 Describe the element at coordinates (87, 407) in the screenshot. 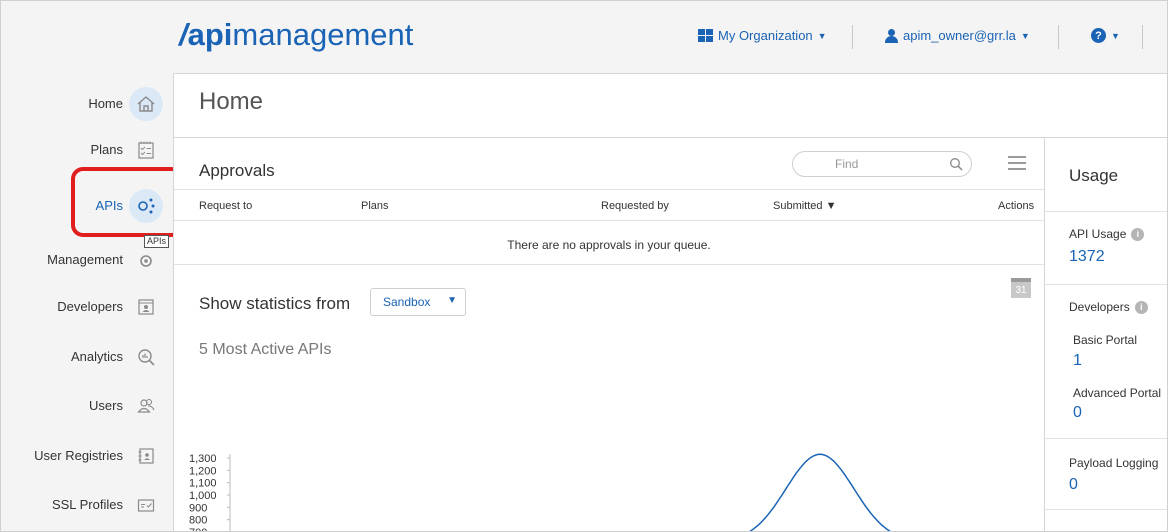

I see `sidebar-item-users: Users` at that location.